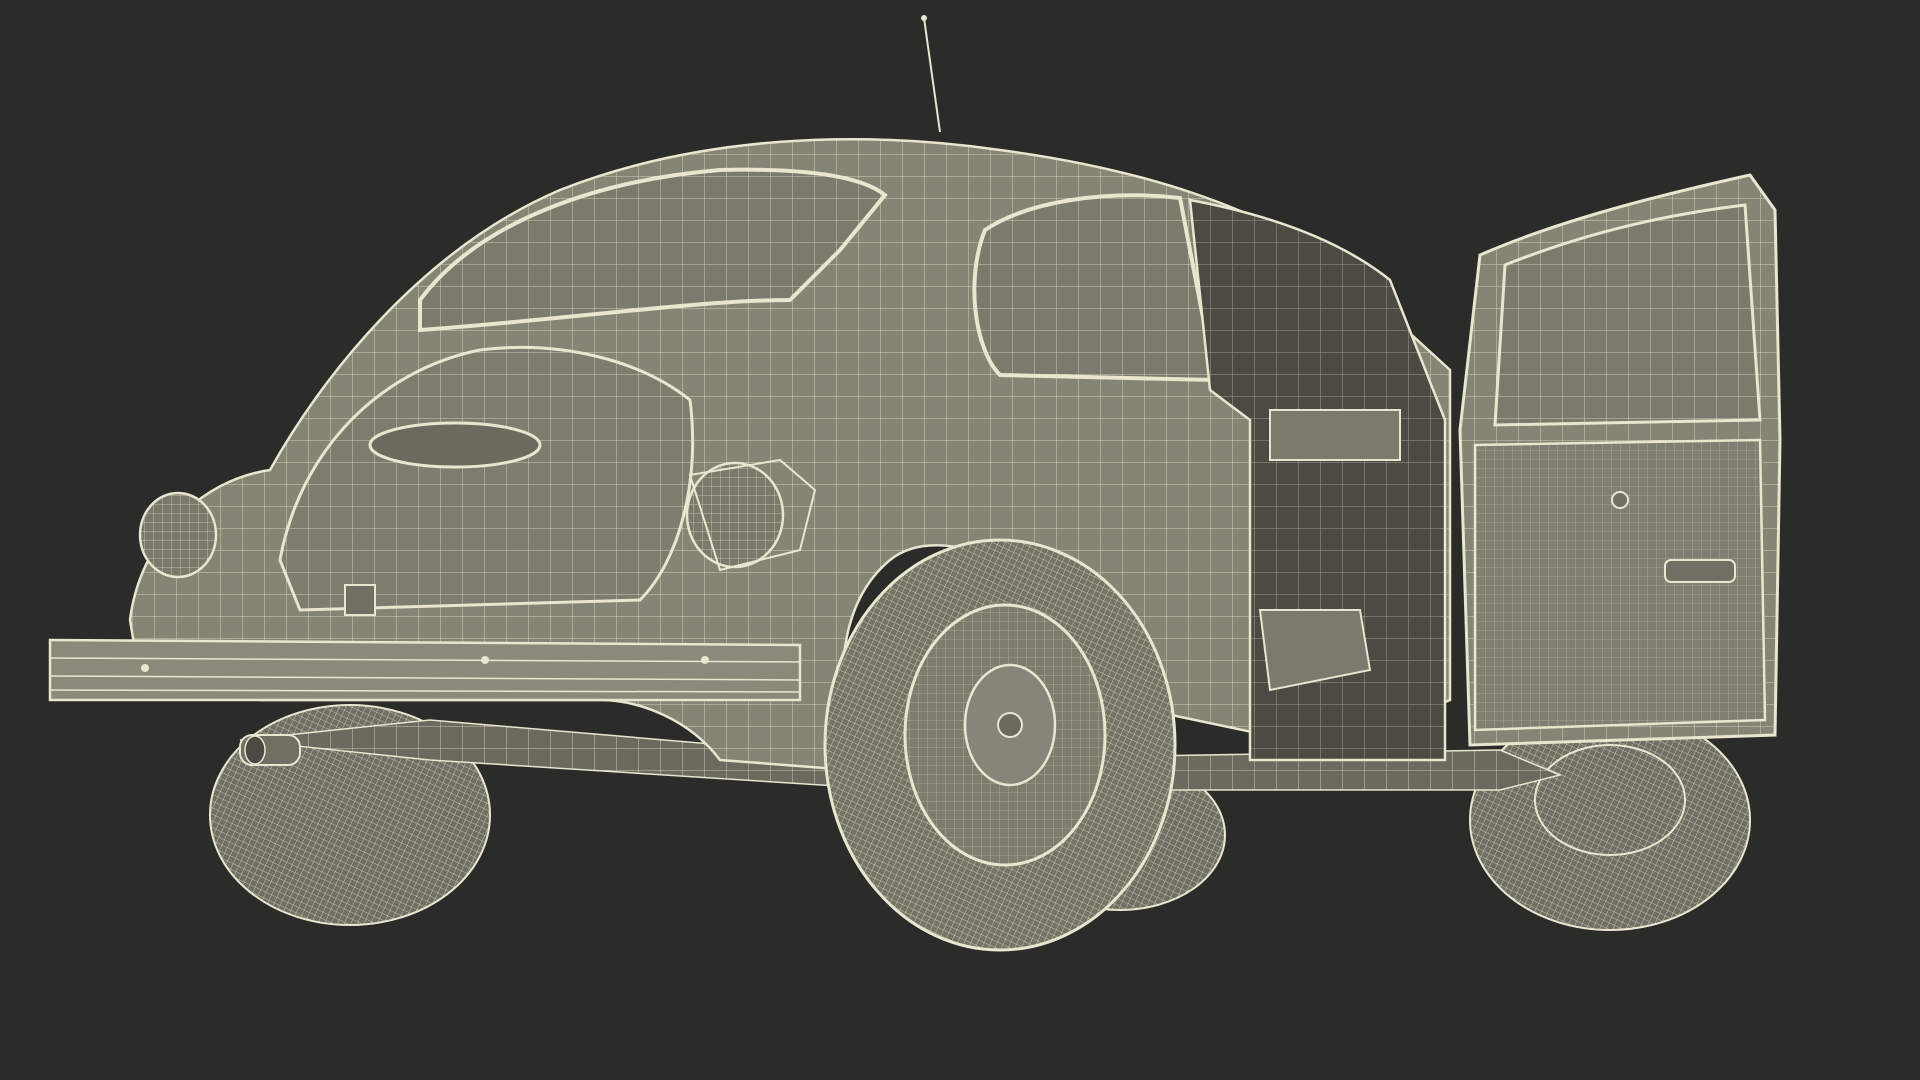 Image resolution: width=1920 pixels, height=1080 pixels. I want to click on door-handle, so click(1620, 500).